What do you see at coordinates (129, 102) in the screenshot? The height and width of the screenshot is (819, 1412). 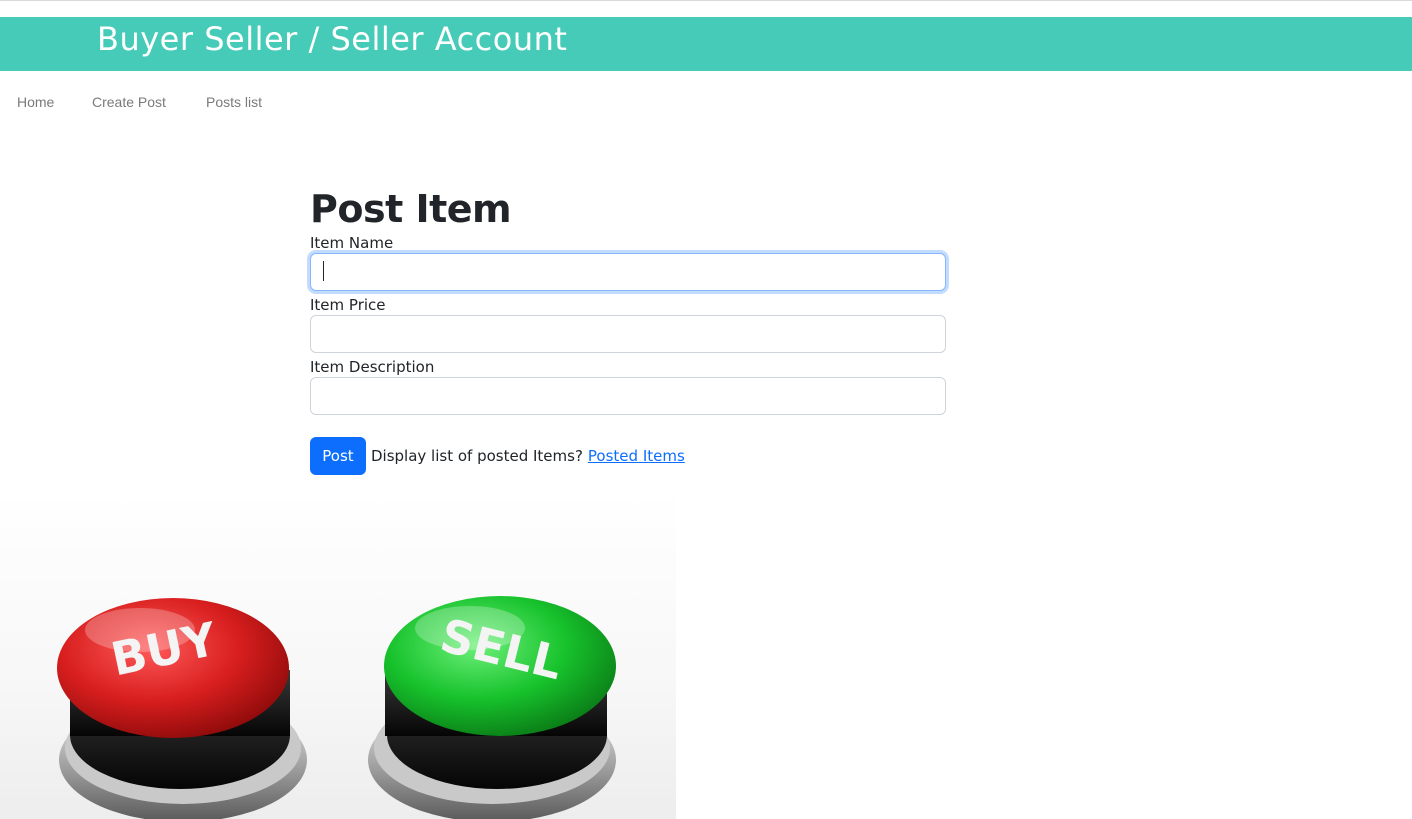 I see `nav-item-create-post: Create Post` at bounding box center [129, 102].